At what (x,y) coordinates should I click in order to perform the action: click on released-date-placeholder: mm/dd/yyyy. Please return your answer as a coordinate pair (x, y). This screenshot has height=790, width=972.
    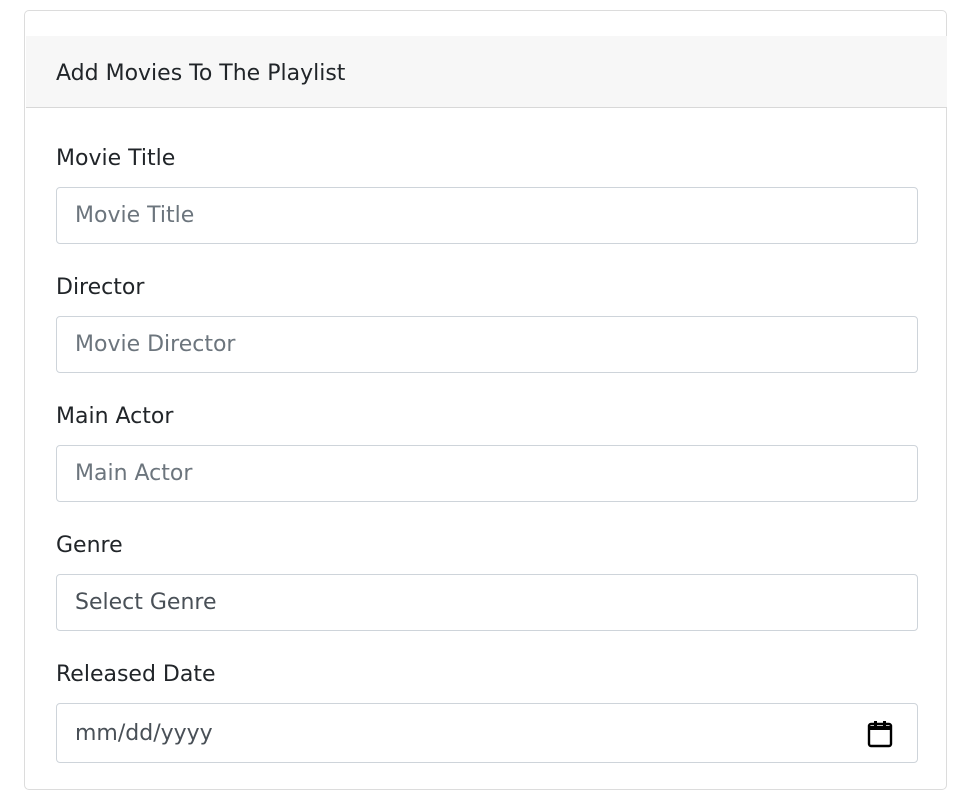
    Looking at the image, I should click on (144, 733).